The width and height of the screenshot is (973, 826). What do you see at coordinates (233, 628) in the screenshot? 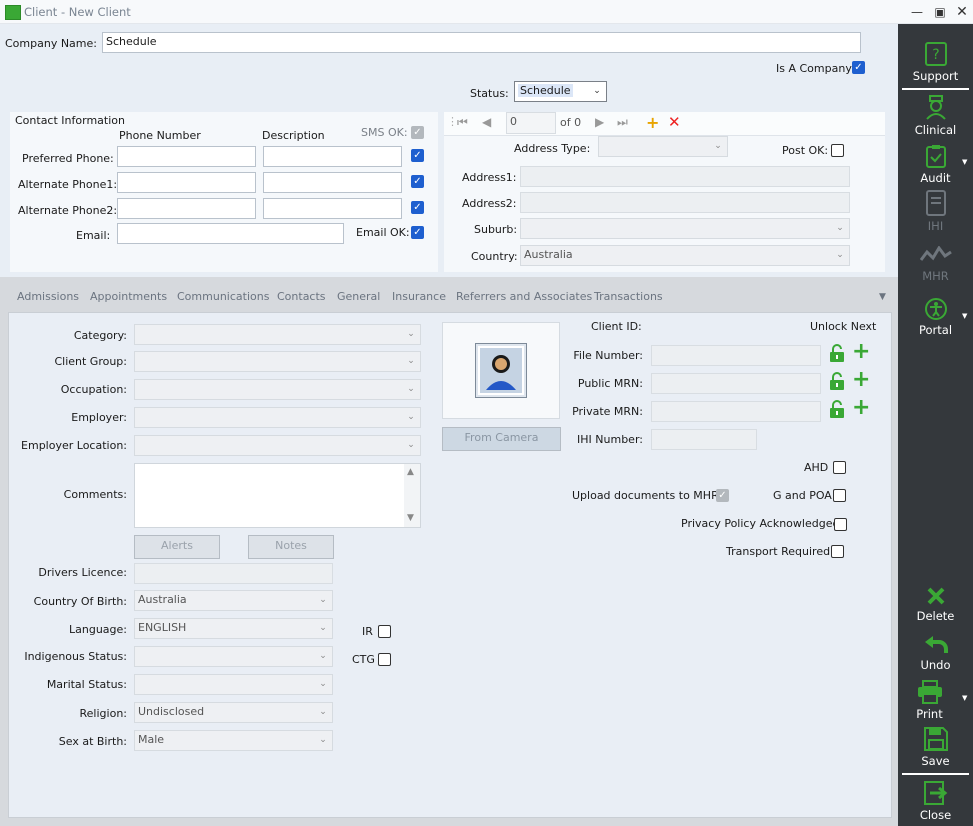
I see `language-select: ENGLISH ⌄` at bounding box center [233, 628].